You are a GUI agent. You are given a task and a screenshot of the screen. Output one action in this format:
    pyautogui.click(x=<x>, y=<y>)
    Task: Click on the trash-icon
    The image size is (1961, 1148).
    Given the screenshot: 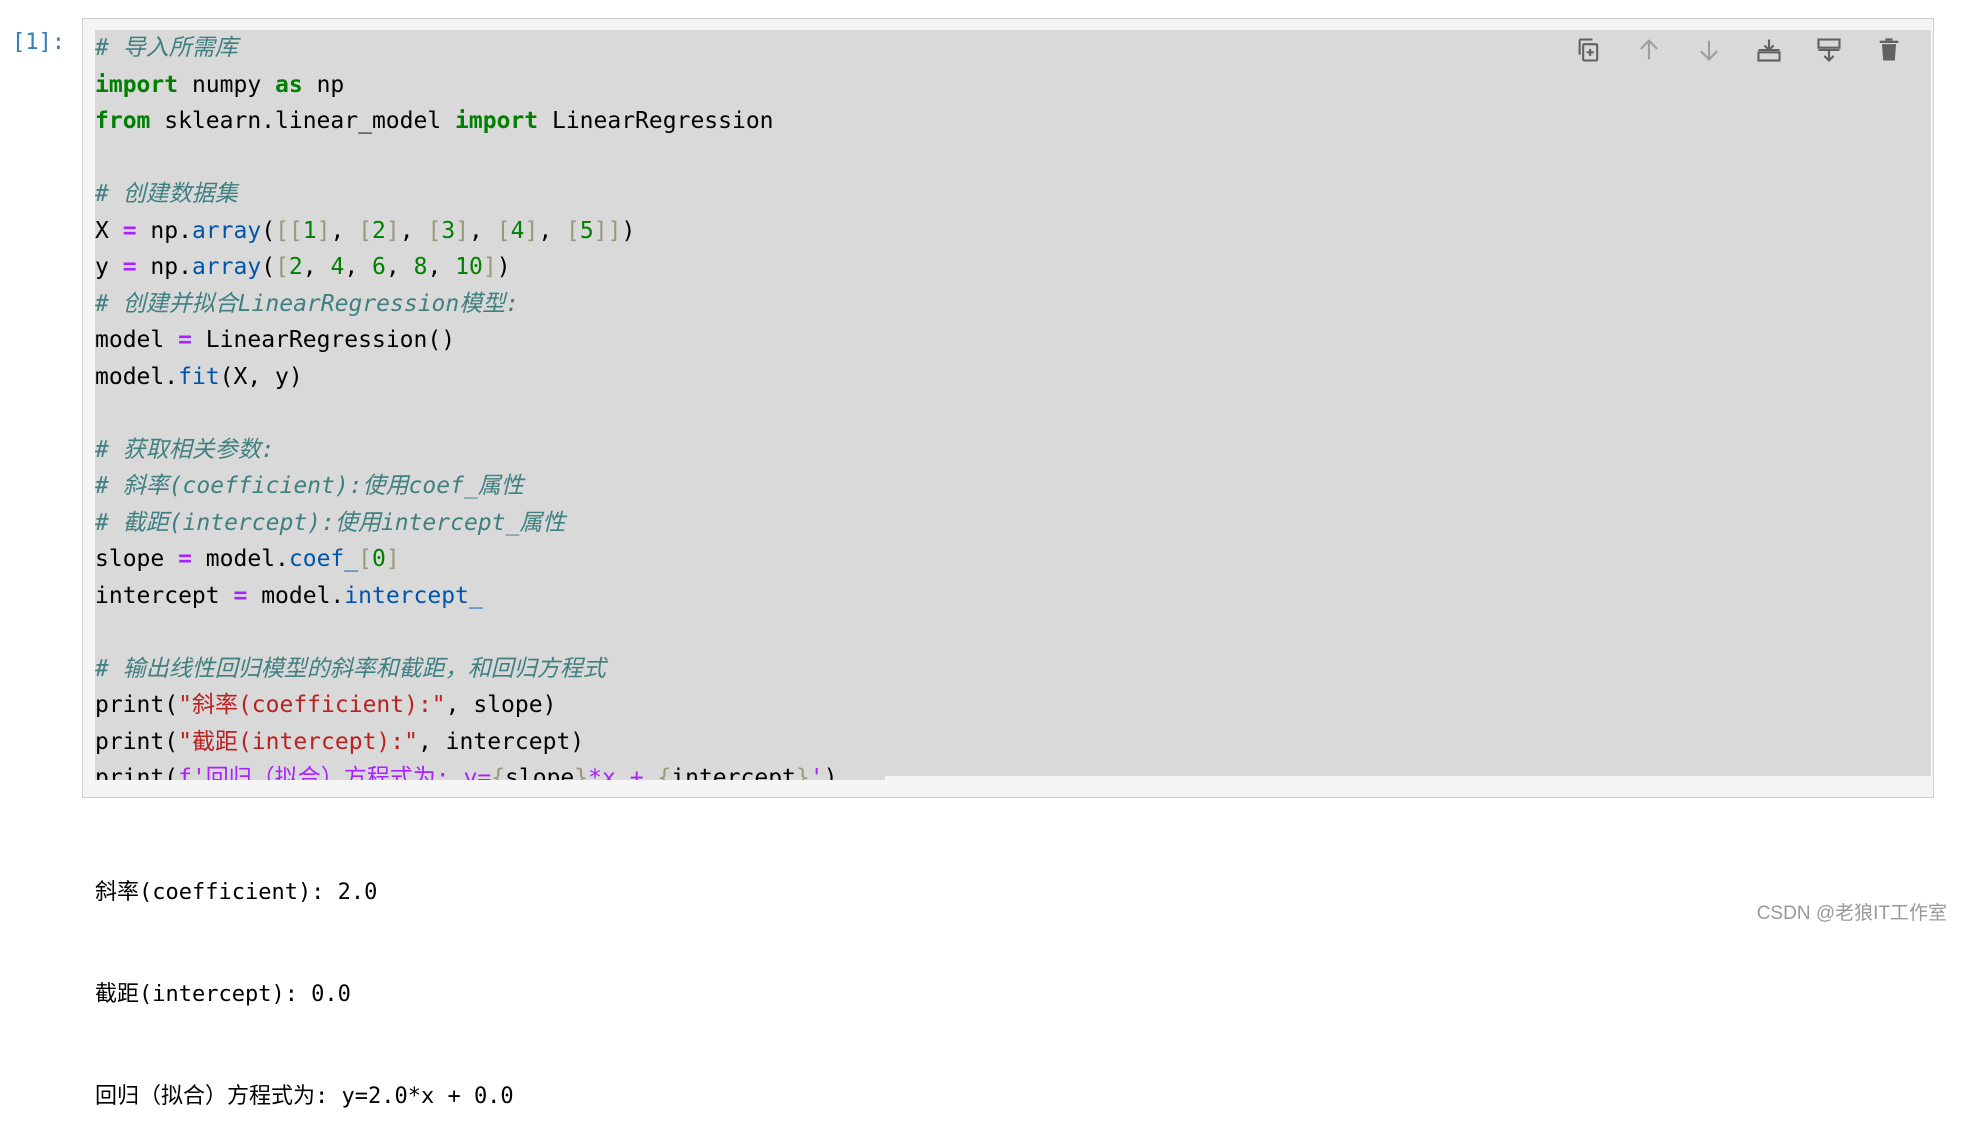 What is the action you would take?
    pyautogui.click(x=1889, y=49)
    